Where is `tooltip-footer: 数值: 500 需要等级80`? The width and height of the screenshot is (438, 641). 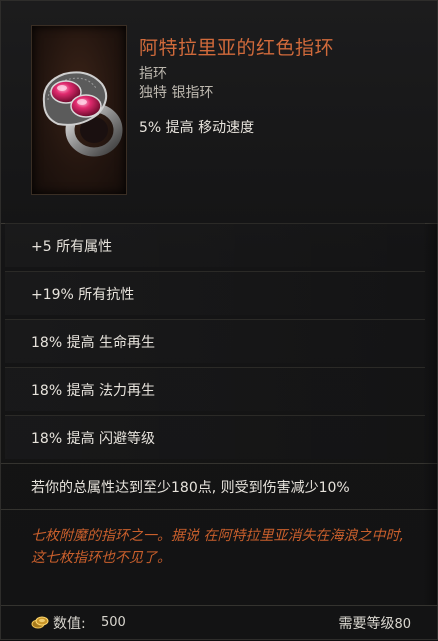
tooltip-footer: 数值: 500 需要等级80 is located at coordinates (219, 623).